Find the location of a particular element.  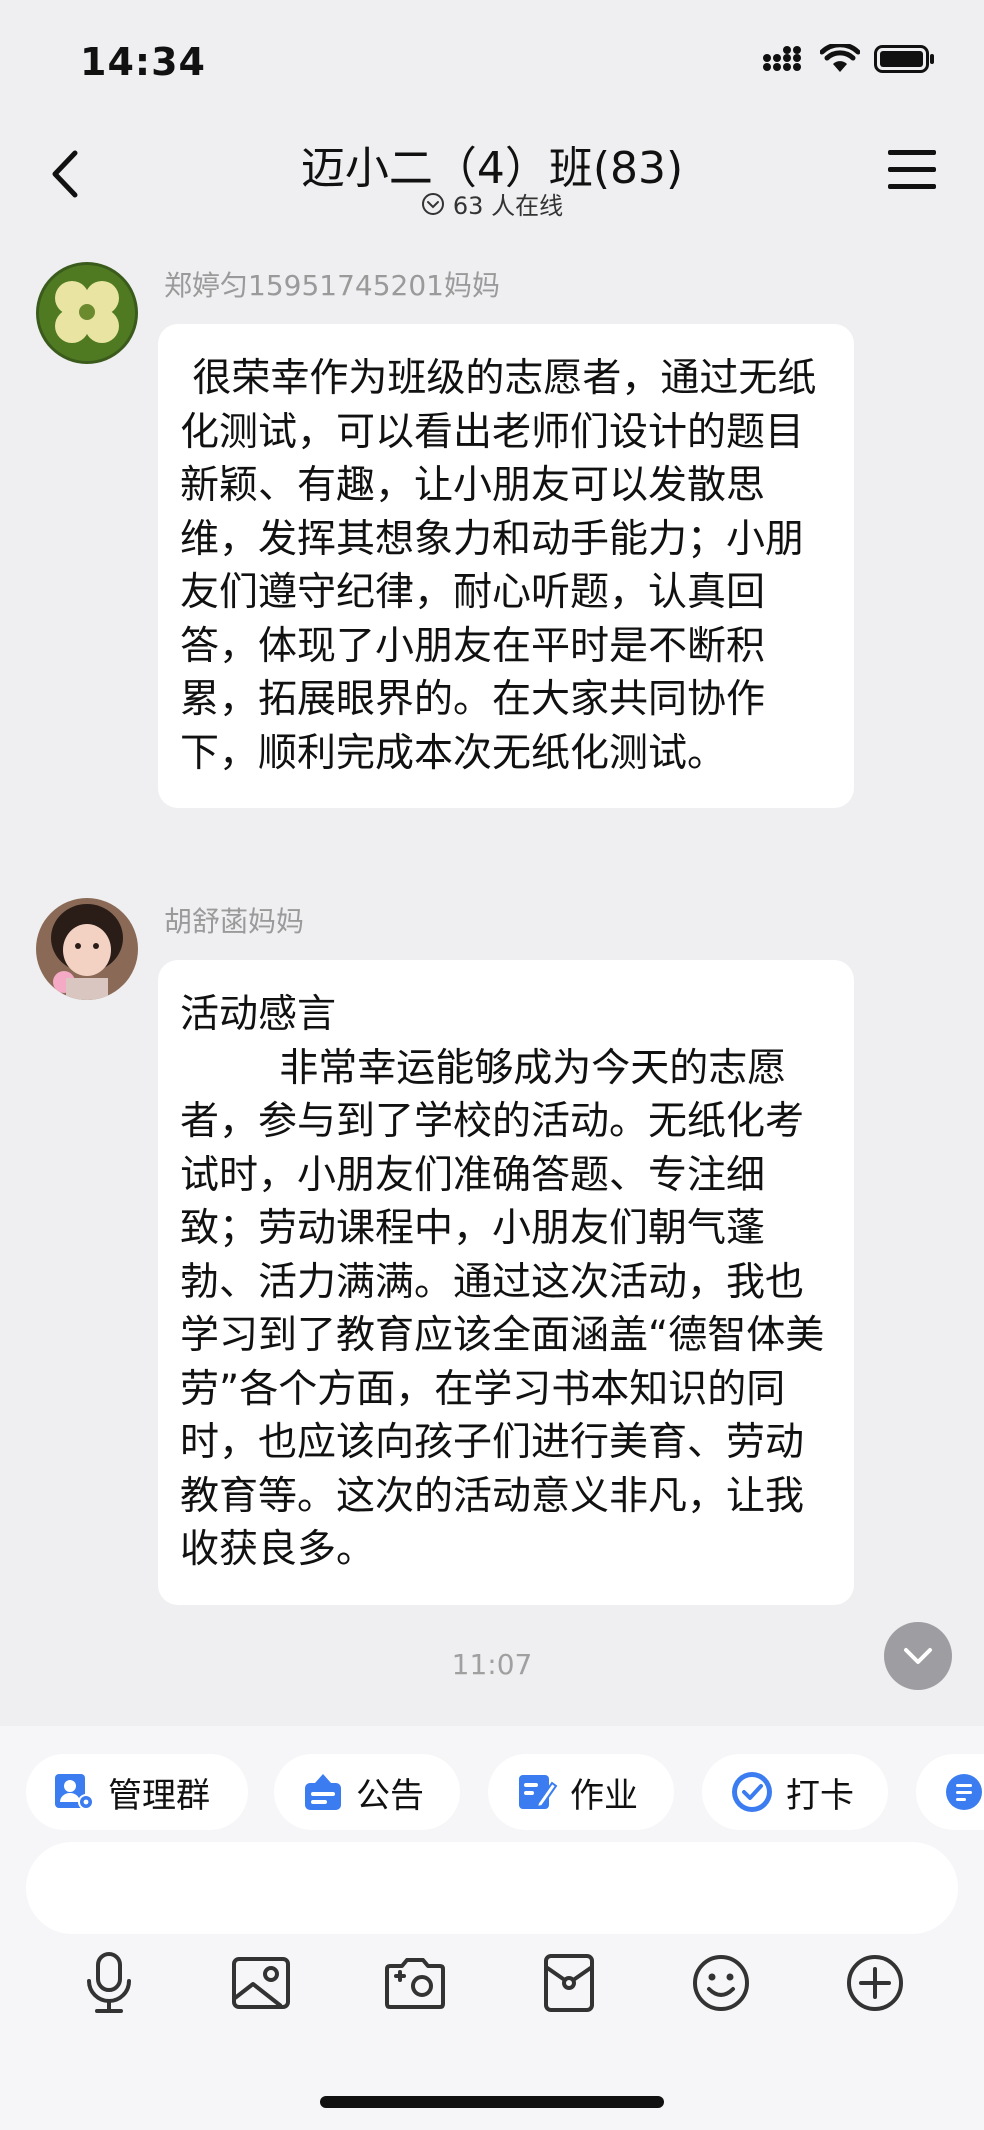

chevron-down-icon is located at coordinates (918, 1656).